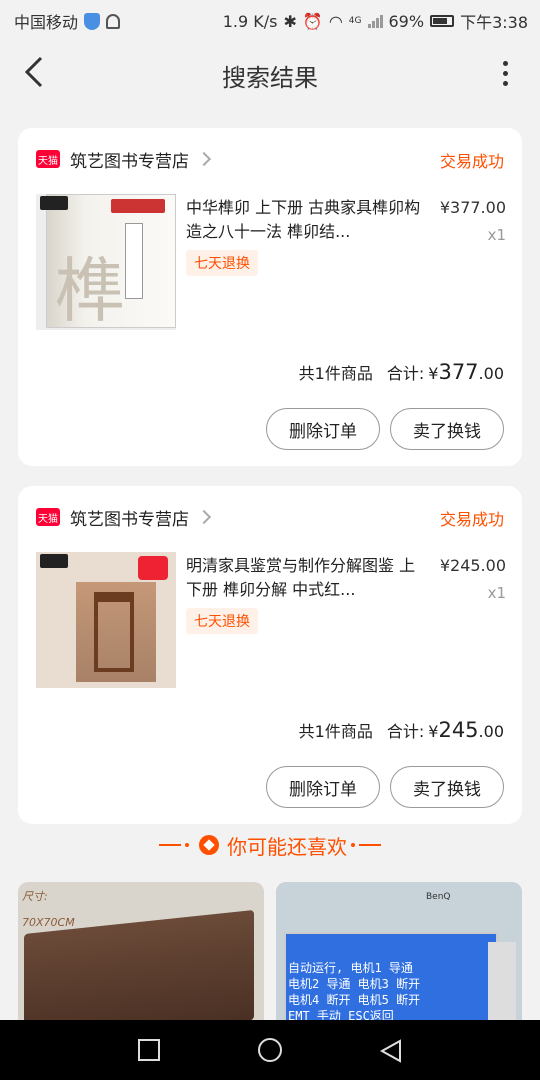 This screenshot has width=540, height=1080. I want to click on book-cover: 榫, so click(111, 262).